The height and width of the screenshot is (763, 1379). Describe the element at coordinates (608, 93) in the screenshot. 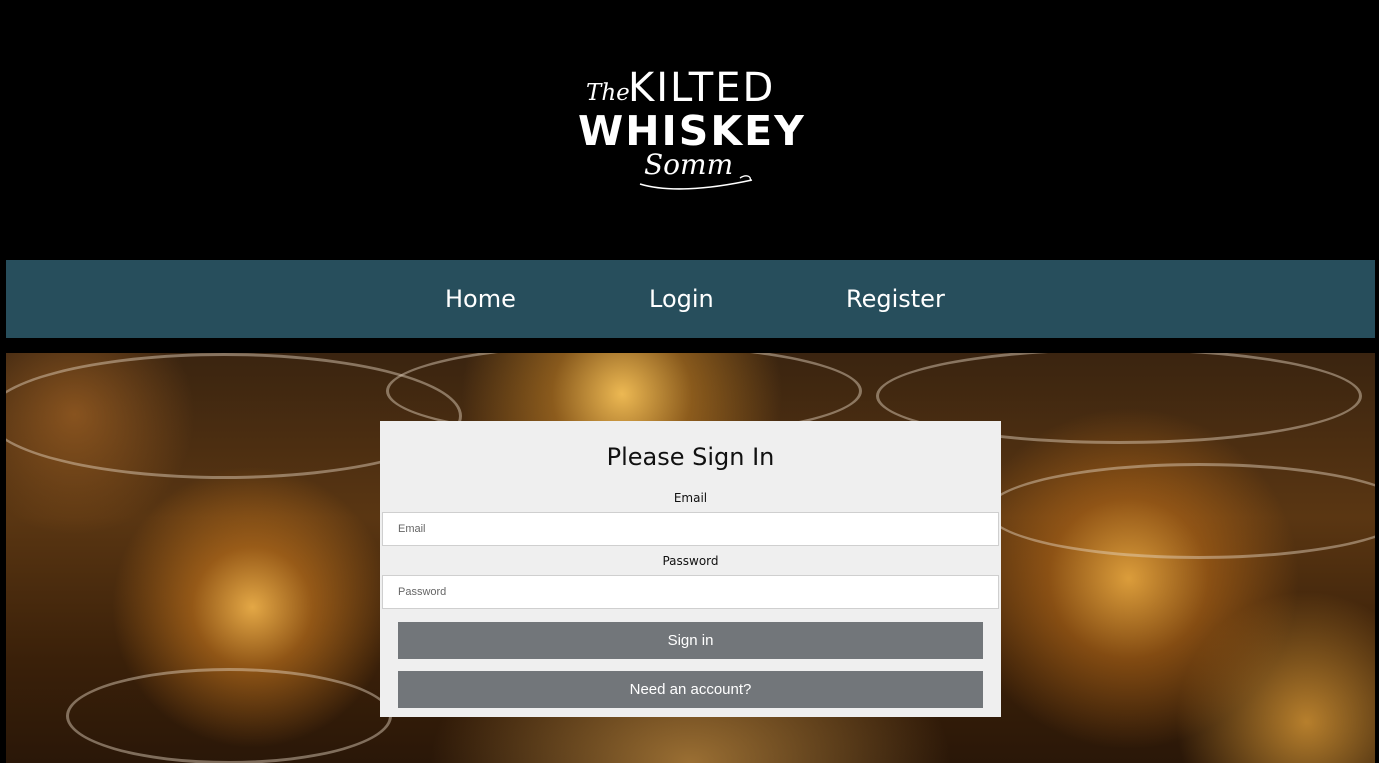

I see `logo-the-text: The` at that location.